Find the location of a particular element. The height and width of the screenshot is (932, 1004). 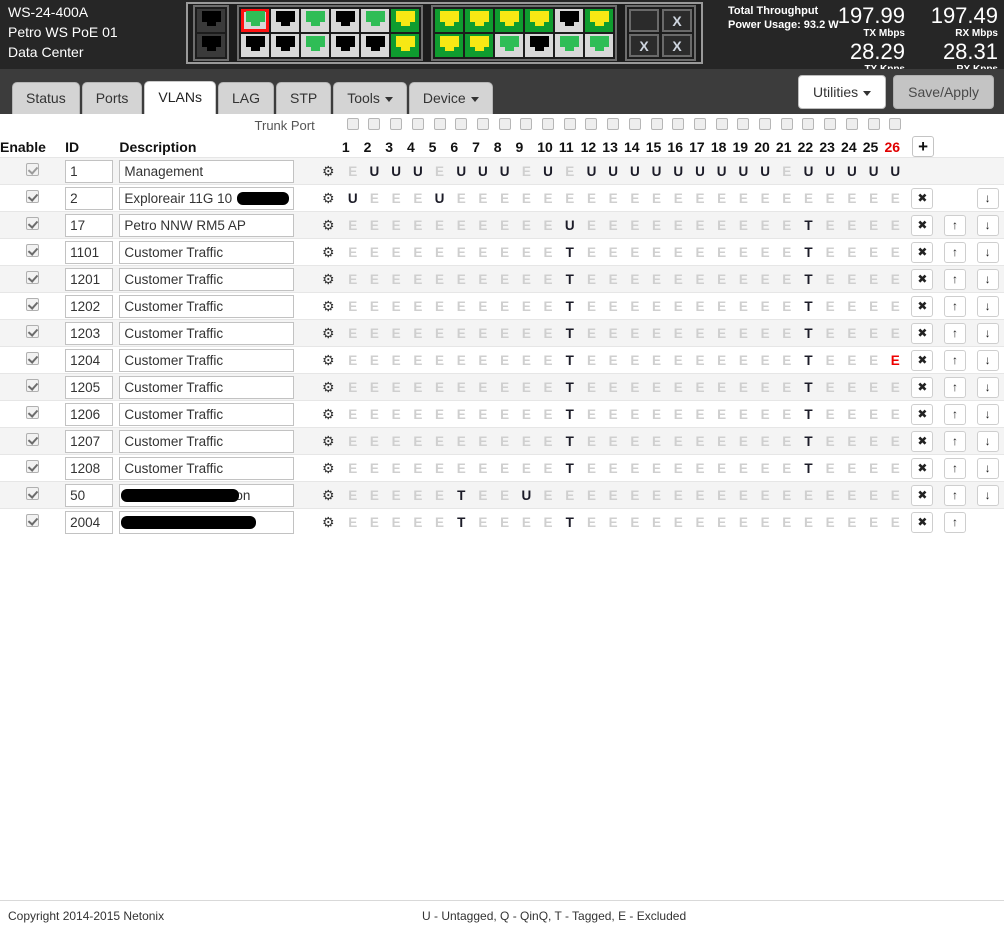

vlan-port-membership-23: E is located at coordinates (830, 441).